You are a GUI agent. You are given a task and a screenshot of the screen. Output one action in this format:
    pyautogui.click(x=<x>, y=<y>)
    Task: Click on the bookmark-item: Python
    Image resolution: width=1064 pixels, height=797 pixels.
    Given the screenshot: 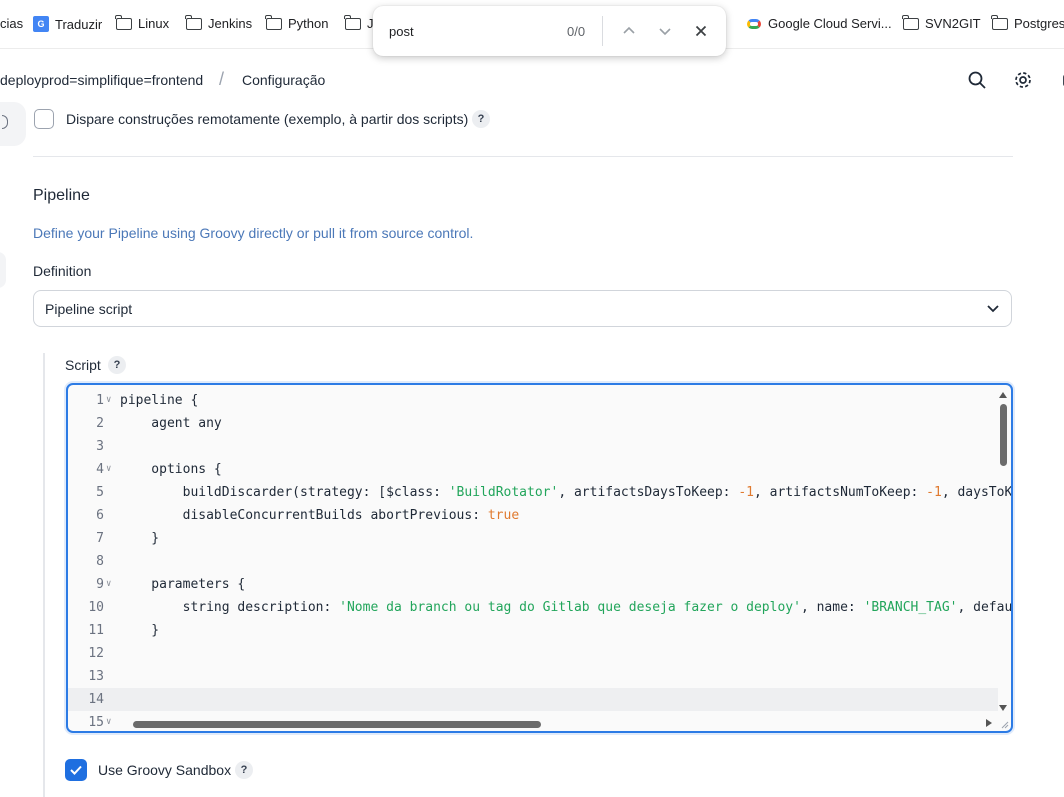 What is the action you would take?
    pyautogui.click(x=297, y=22)
    